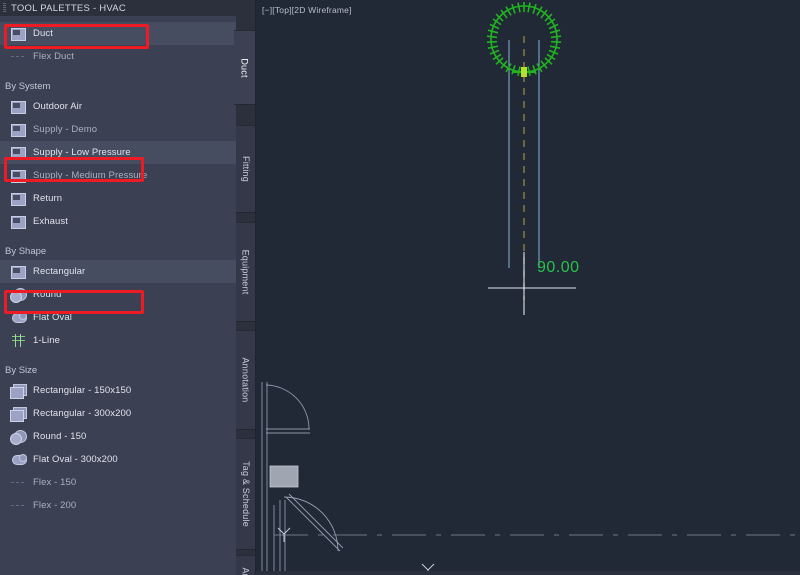 The height and width of the screenshot is (575, 800). Describe the element at coordinates (58, 106) in the screenshot. I see `palette-tool-label: Outdoor Air` at that location.